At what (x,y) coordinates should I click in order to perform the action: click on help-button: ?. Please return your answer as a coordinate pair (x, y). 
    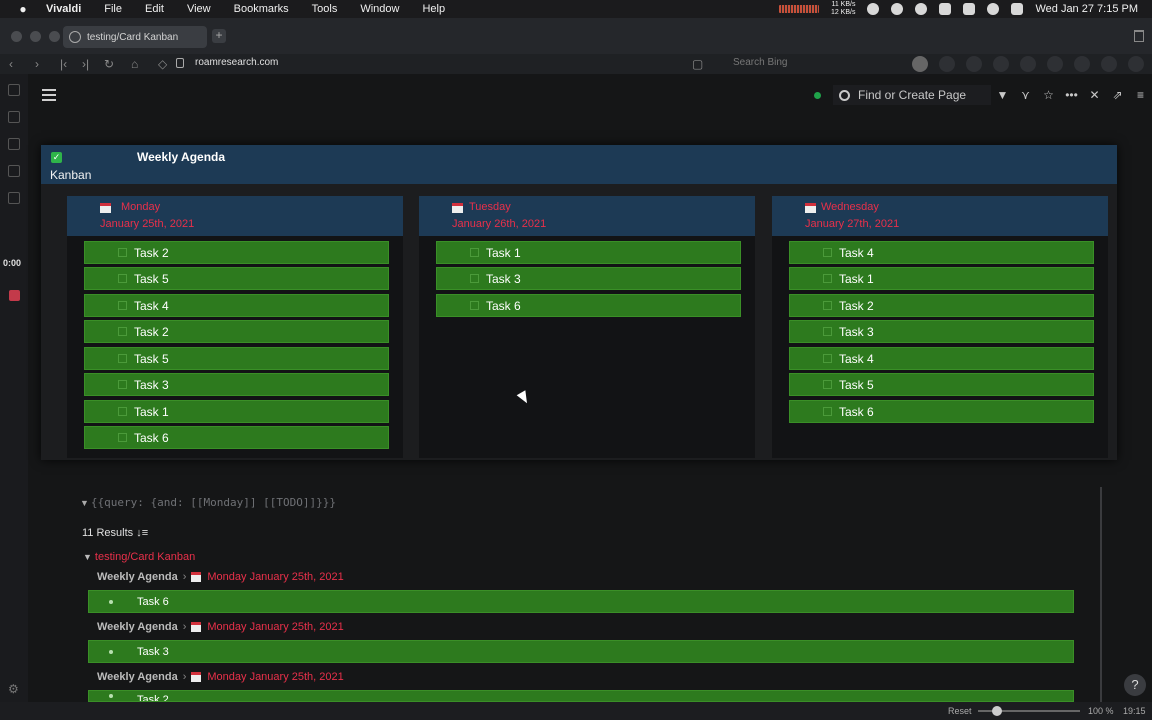
    Looking at the image, I should click on (1135, 685).